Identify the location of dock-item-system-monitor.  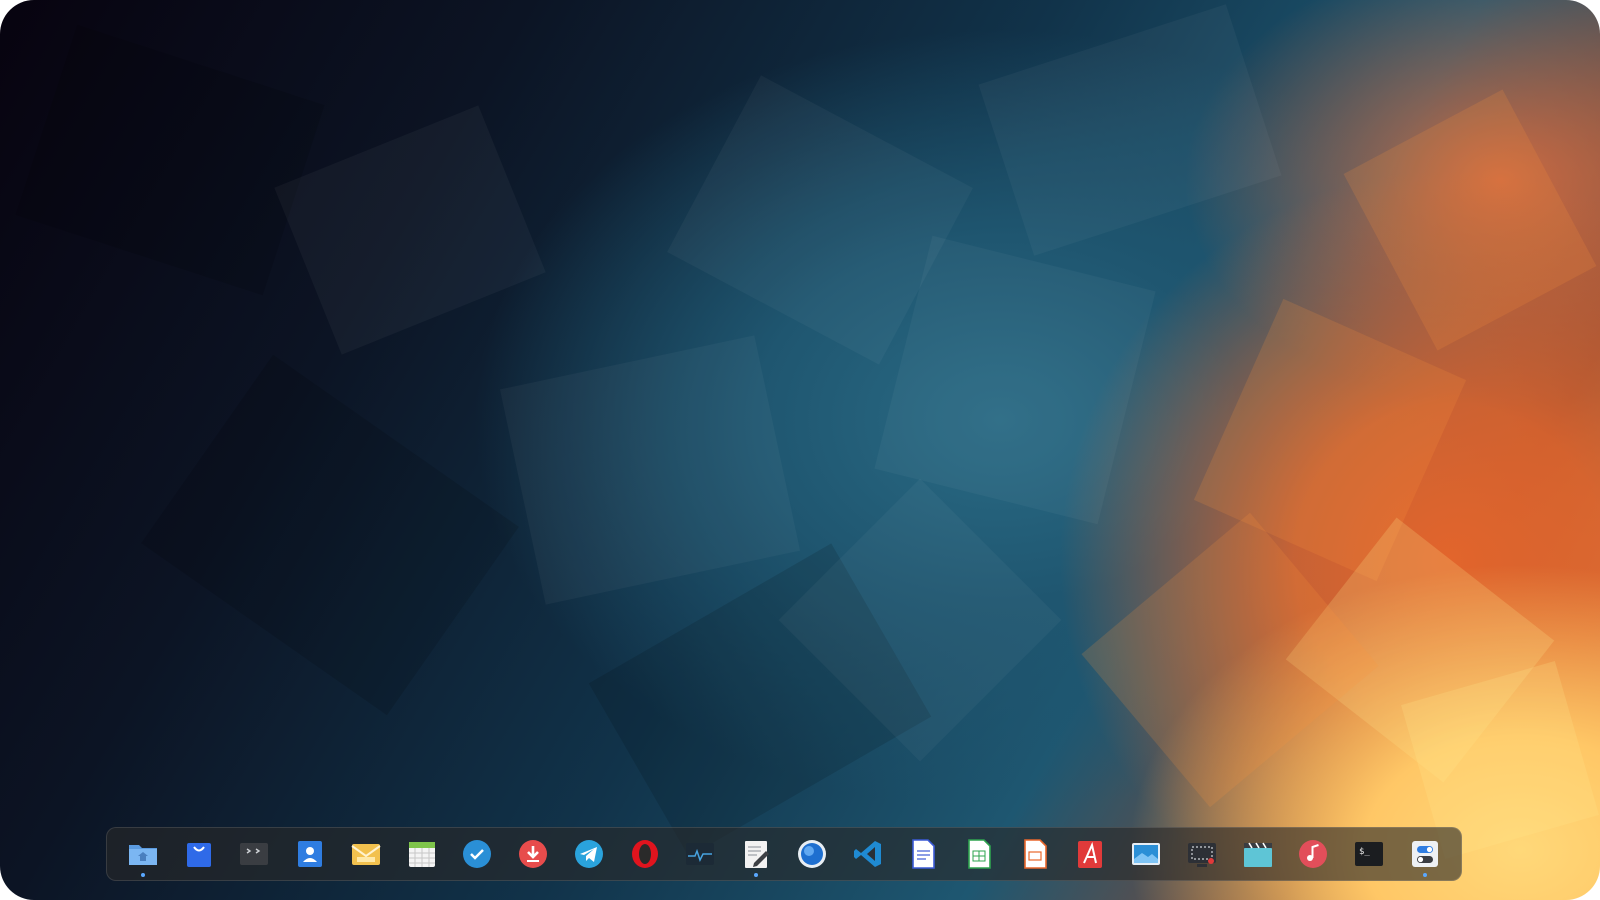
(700, 854).